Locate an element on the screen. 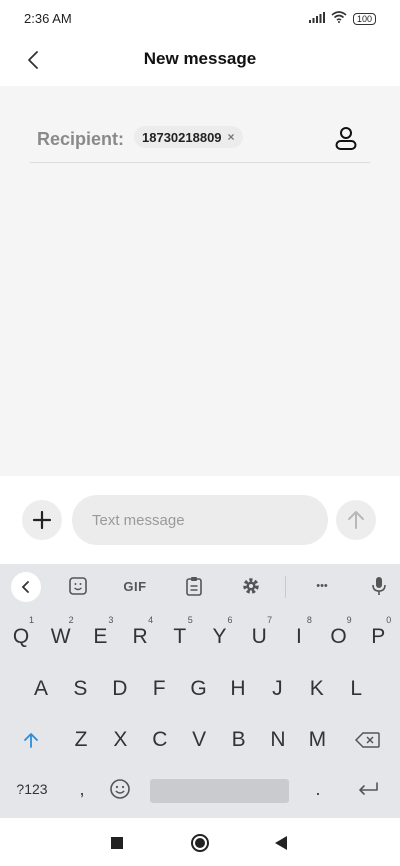 The width and height of the screenshot is (400, 866). key-u: U7 is located at coordinates (259, 636).